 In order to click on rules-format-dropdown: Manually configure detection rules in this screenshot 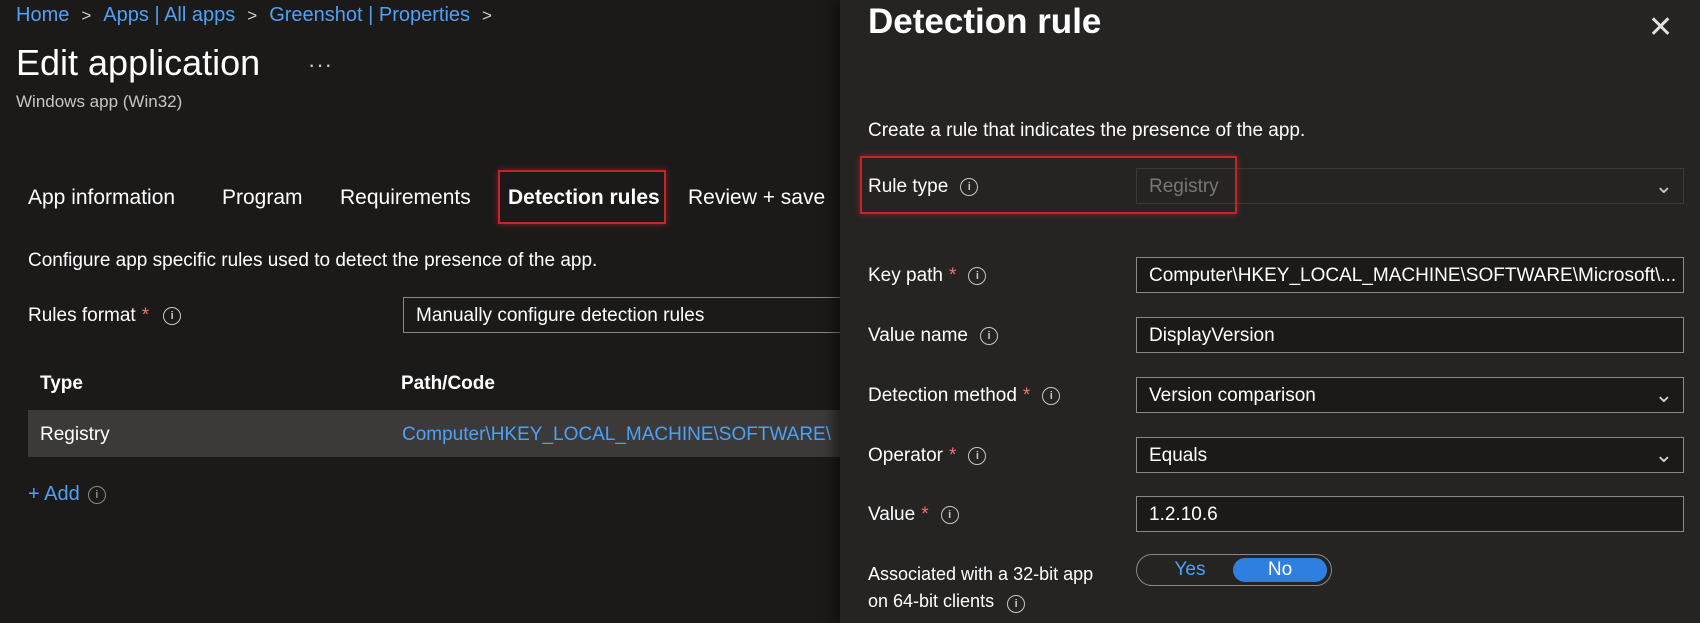, I will do `click(623, 315)`.